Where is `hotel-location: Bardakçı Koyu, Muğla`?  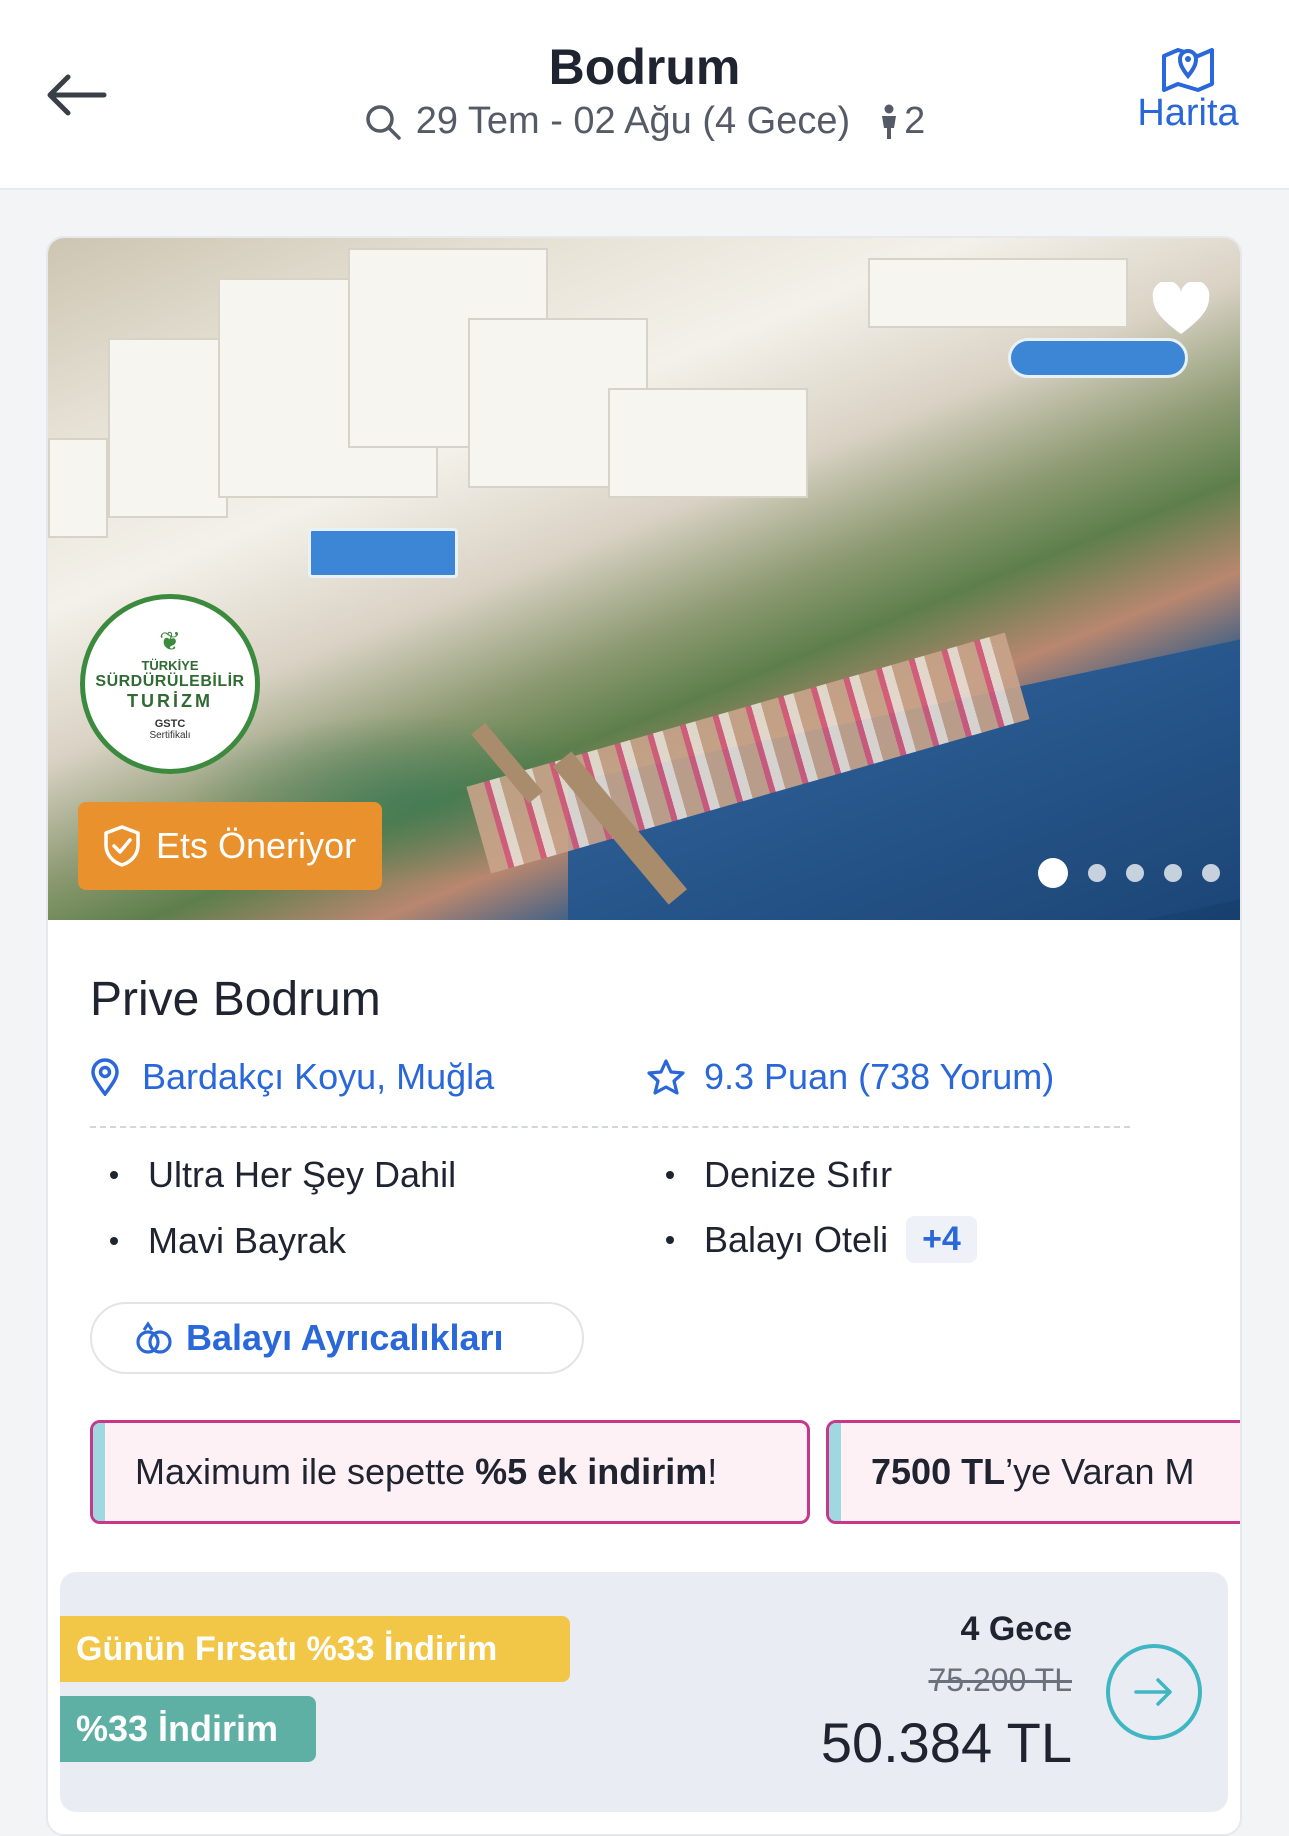
hotel-location: Bardakçı Koyu, Muğla is located at coordinates (292, 1077).